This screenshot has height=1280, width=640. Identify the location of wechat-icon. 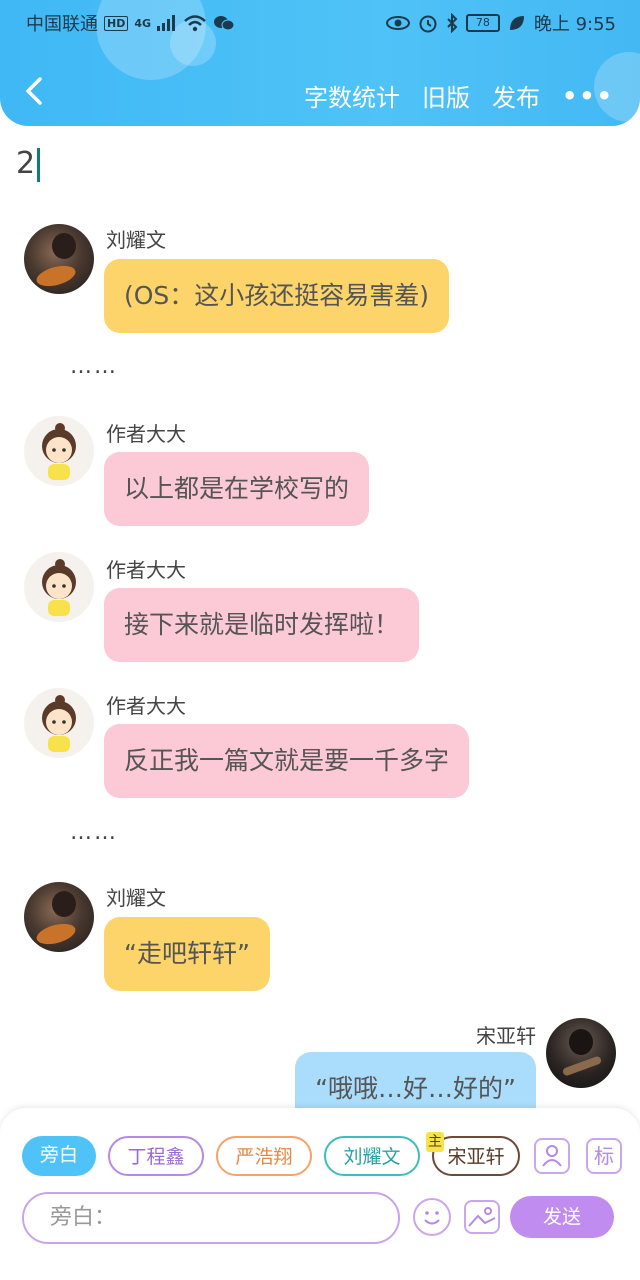
(224, 23).